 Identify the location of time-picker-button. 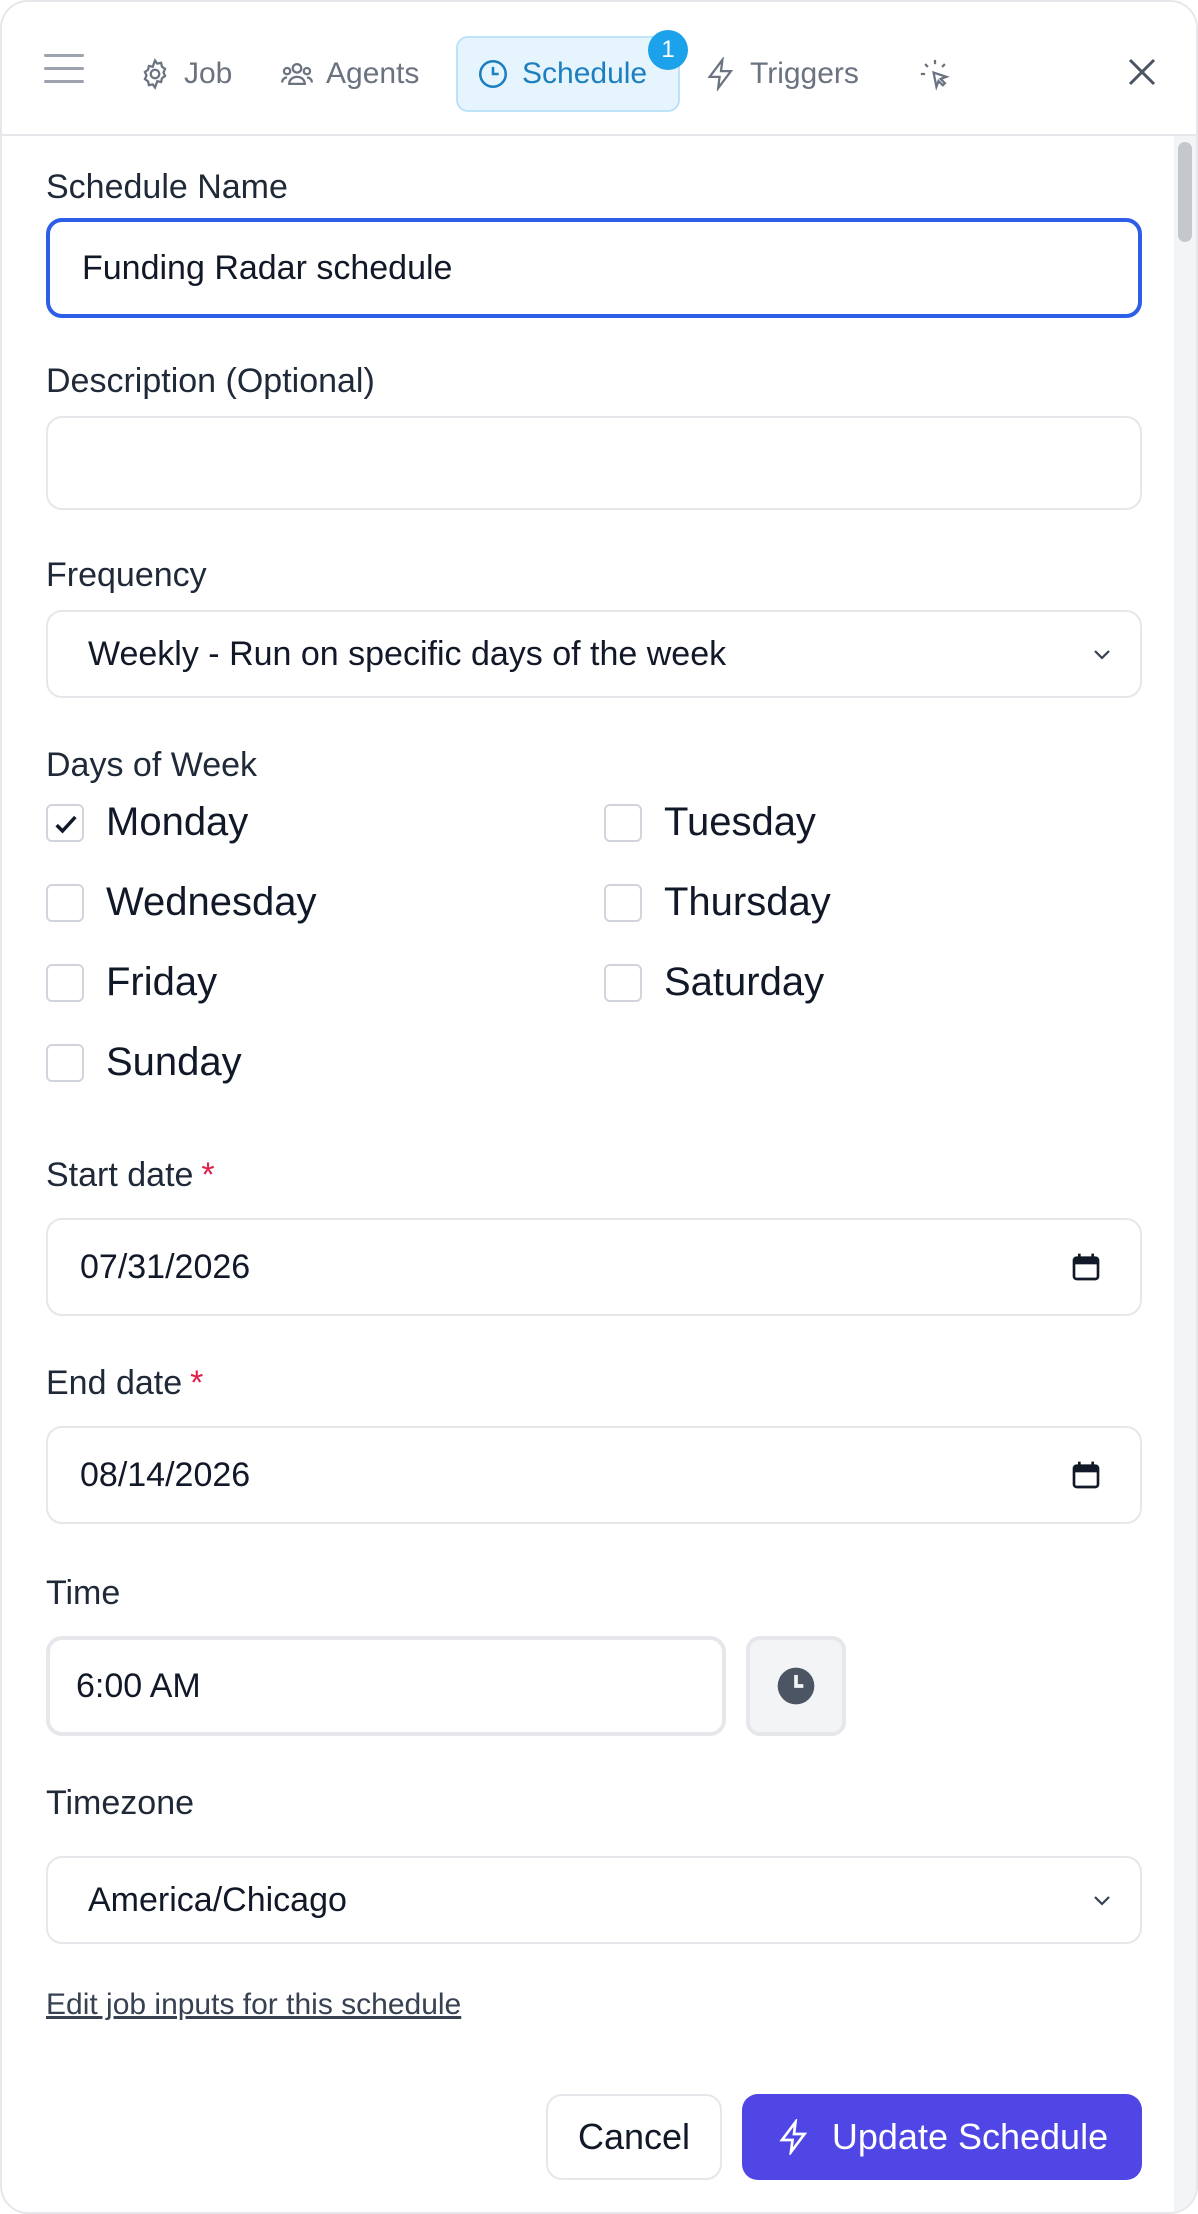
(796, 1686).